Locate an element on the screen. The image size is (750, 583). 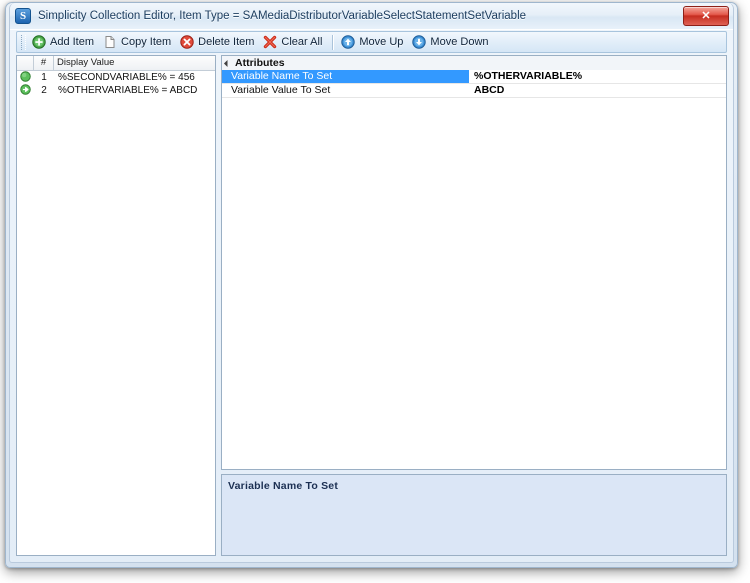
property-row-variable-name-to-set: Variable Name To Set %OTHERVARIABLE% is located at coordinates (474, 77).